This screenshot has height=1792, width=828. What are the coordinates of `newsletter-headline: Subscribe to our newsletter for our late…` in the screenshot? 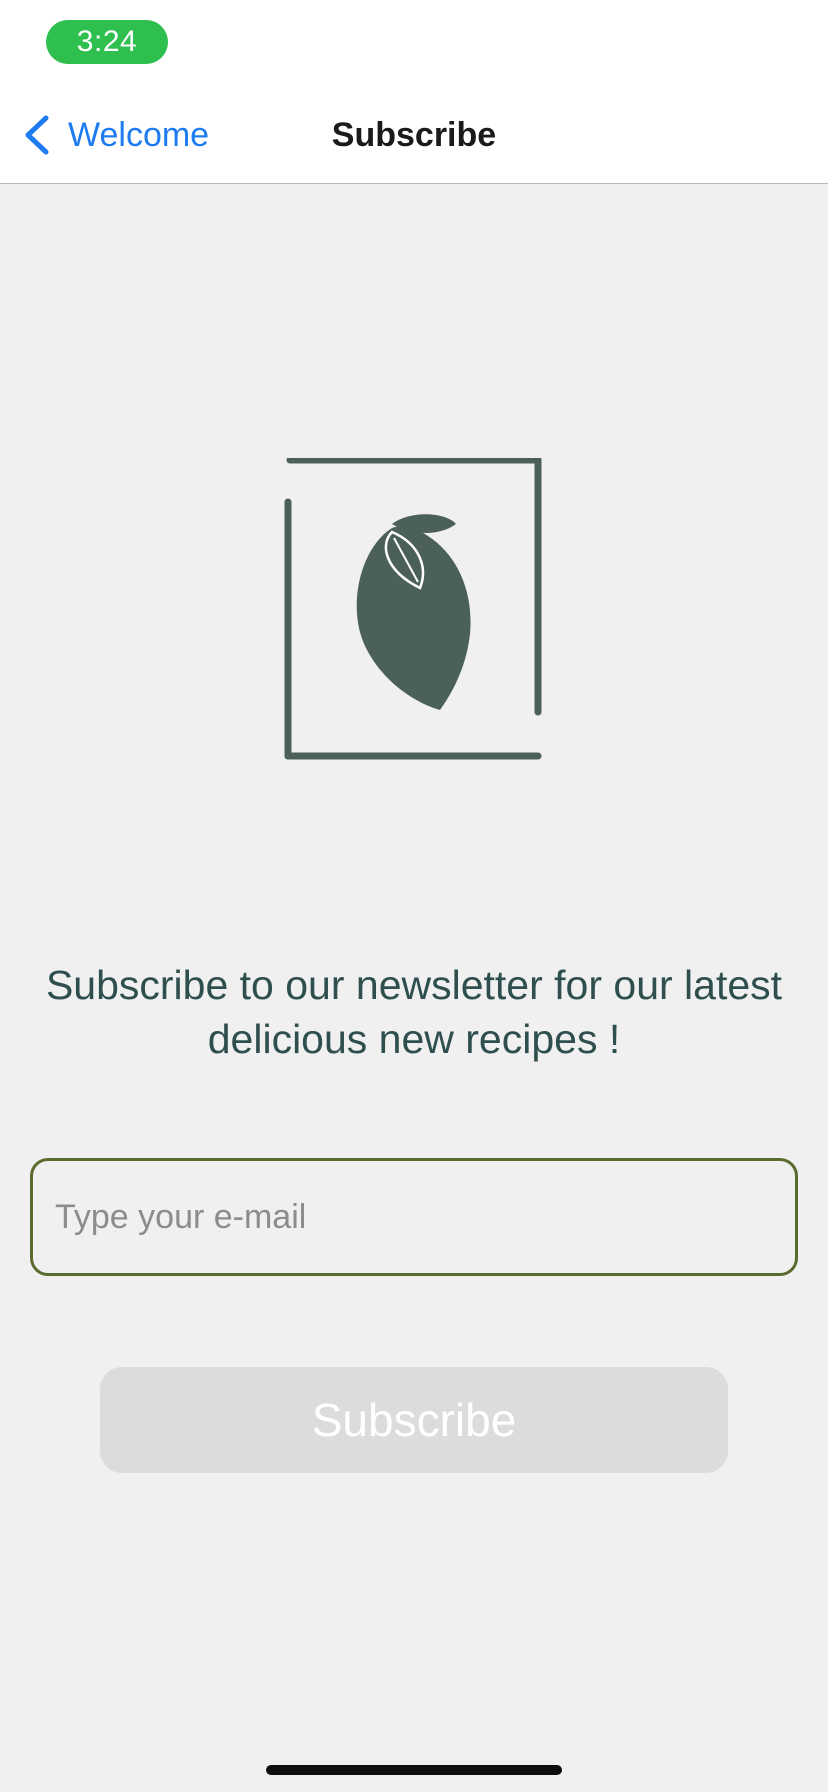 It's located at (414, 1012).